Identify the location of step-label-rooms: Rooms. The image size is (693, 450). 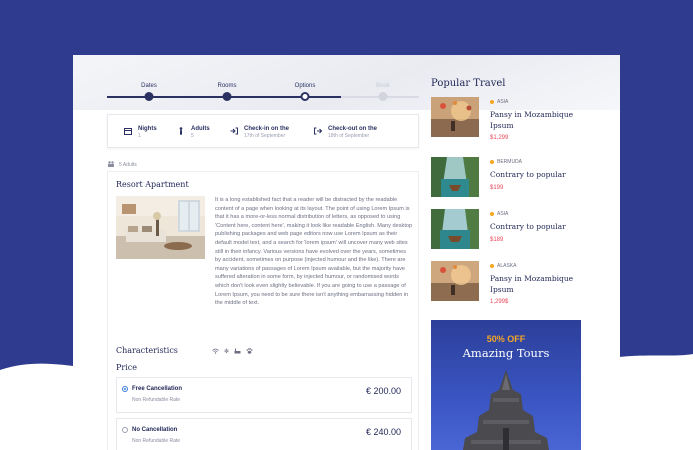
(227, 86).